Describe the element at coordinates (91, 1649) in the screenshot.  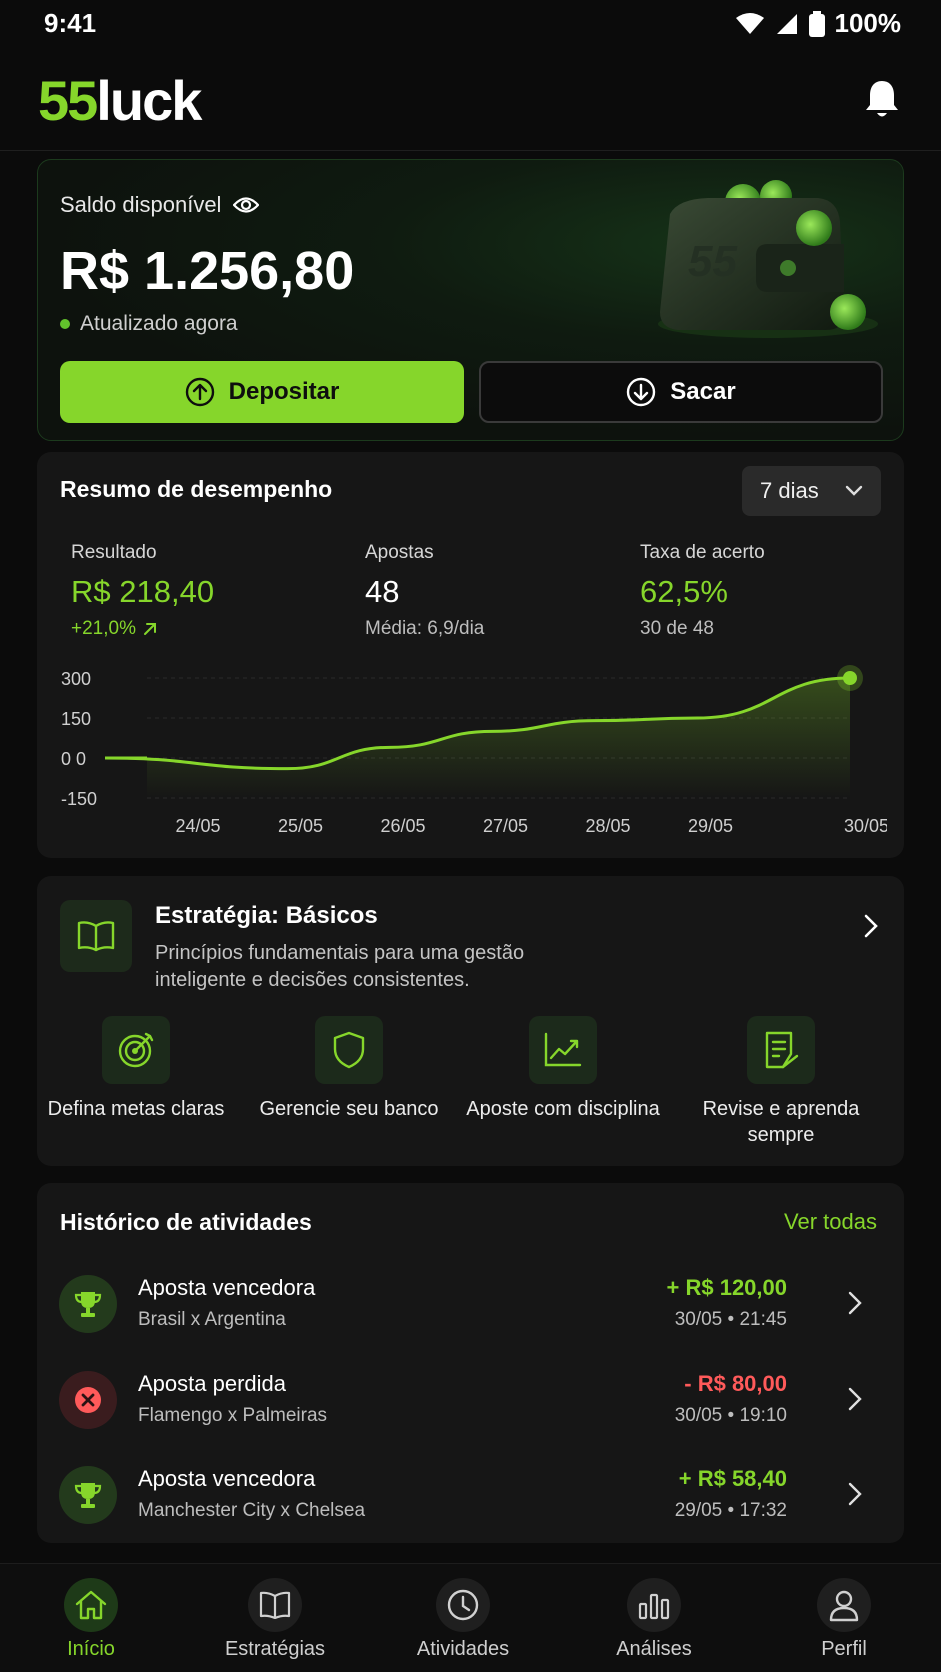
I see `nav-label: Início` at that location.